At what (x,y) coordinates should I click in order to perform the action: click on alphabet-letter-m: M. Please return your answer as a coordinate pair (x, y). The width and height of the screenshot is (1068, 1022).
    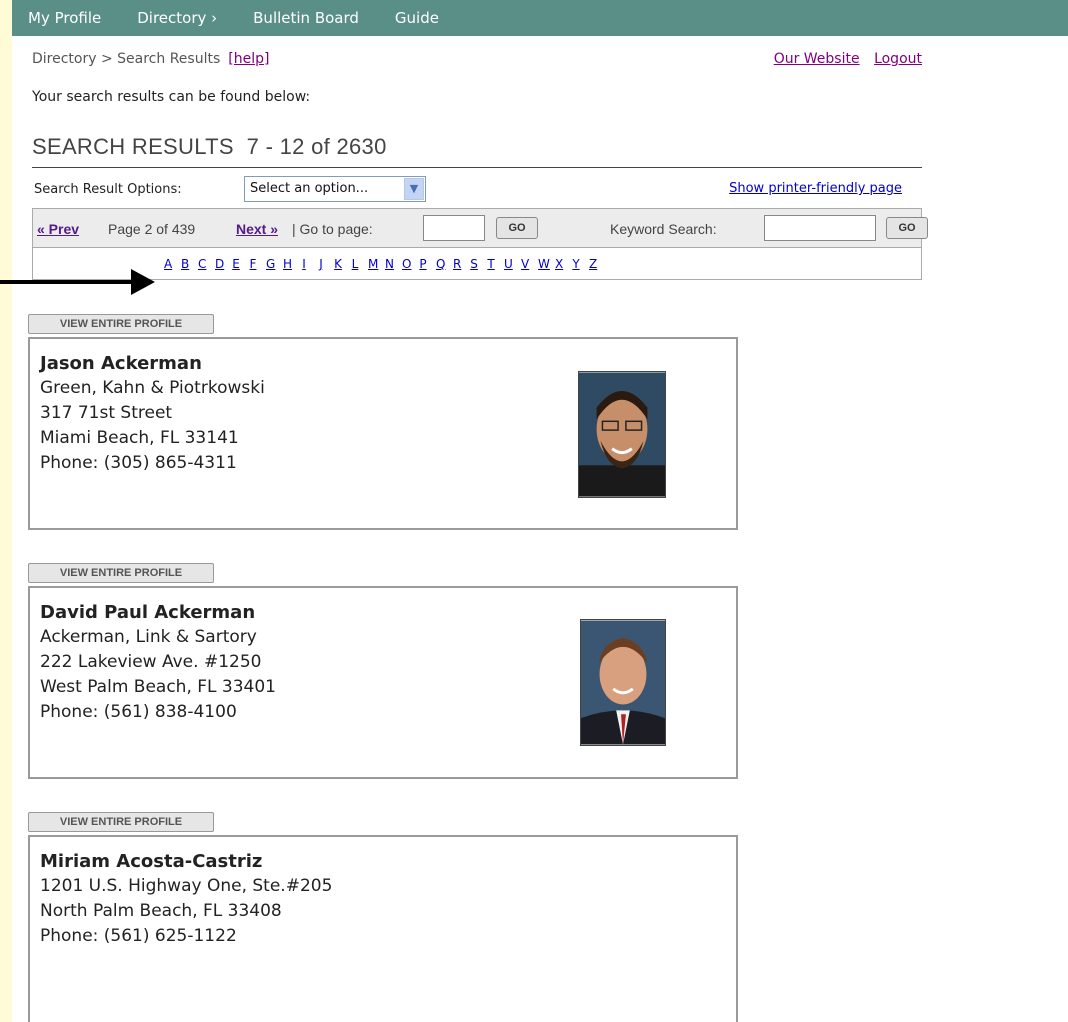
    Looking at the image, I should click on (373, 264).